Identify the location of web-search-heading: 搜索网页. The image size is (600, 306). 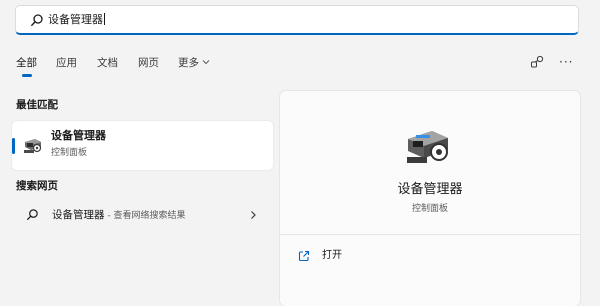
(37, 186).